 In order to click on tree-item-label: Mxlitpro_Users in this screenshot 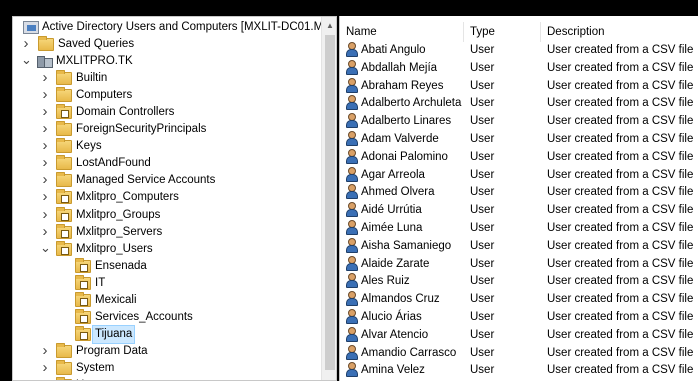, I will do `click(114, 248)`.